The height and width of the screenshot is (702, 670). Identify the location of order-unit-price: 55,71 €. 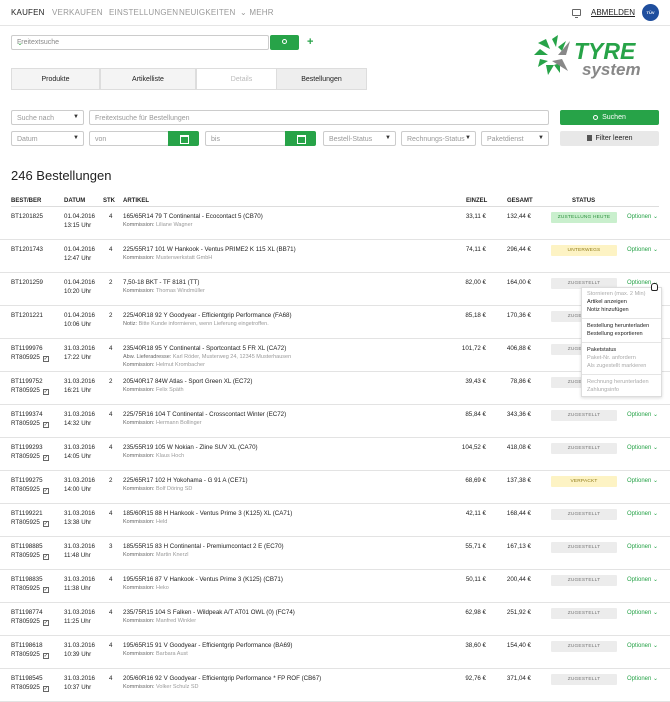
(475, 546).